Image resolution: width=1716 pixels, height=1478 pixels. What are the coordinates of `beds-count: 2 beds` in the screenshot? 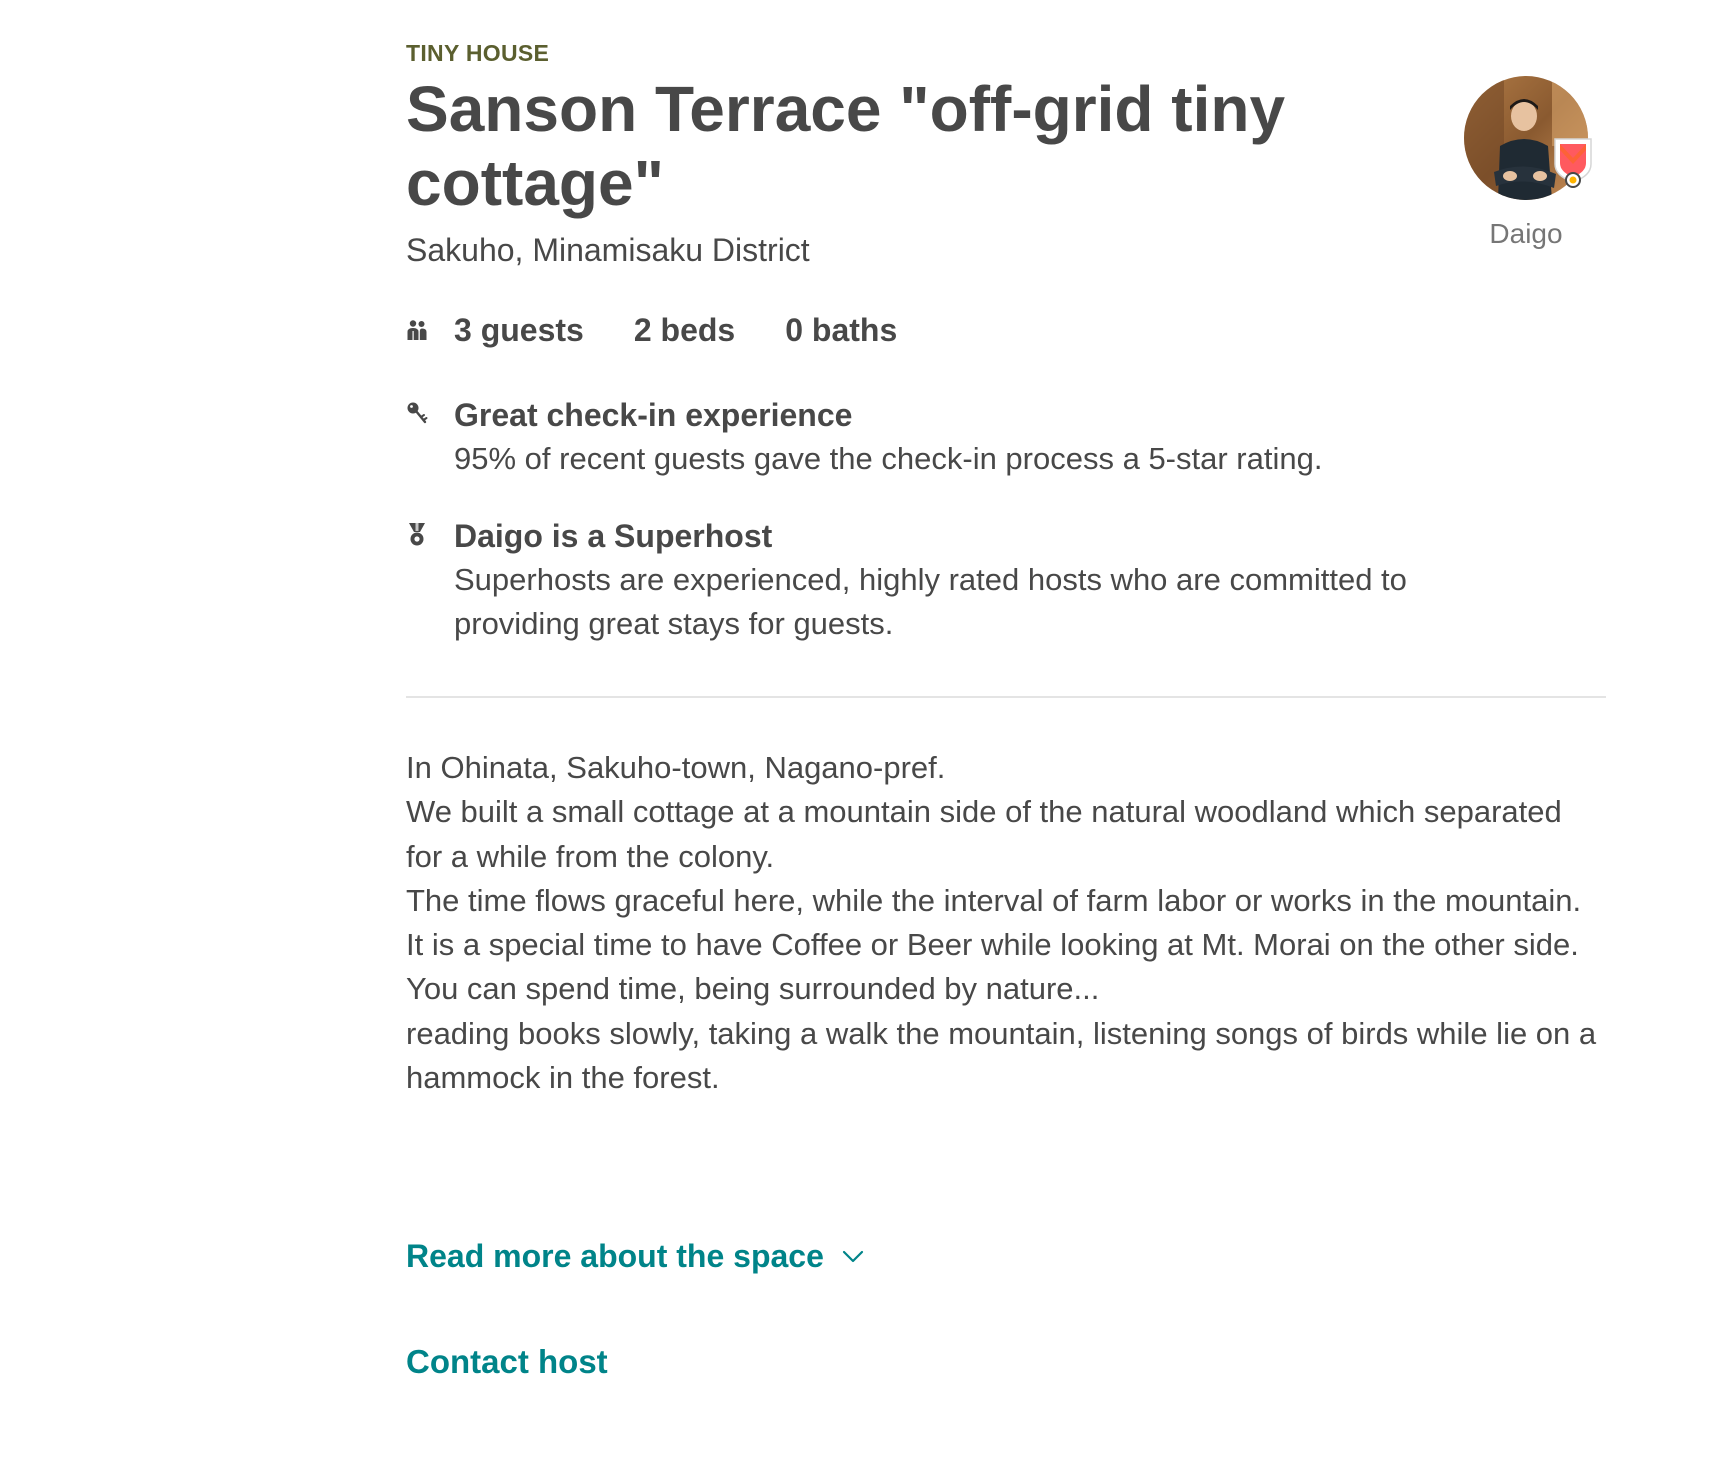 It's located at (684, 329).